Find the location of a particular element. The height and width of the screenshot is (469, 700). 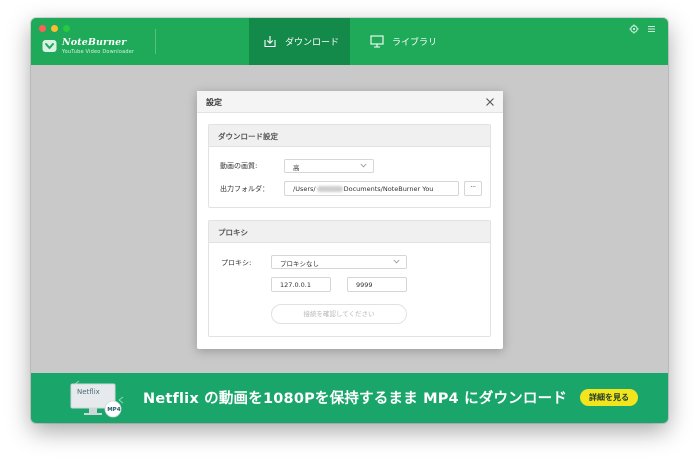

details-button: 詳細を見る is located at coordinates (609, 397).